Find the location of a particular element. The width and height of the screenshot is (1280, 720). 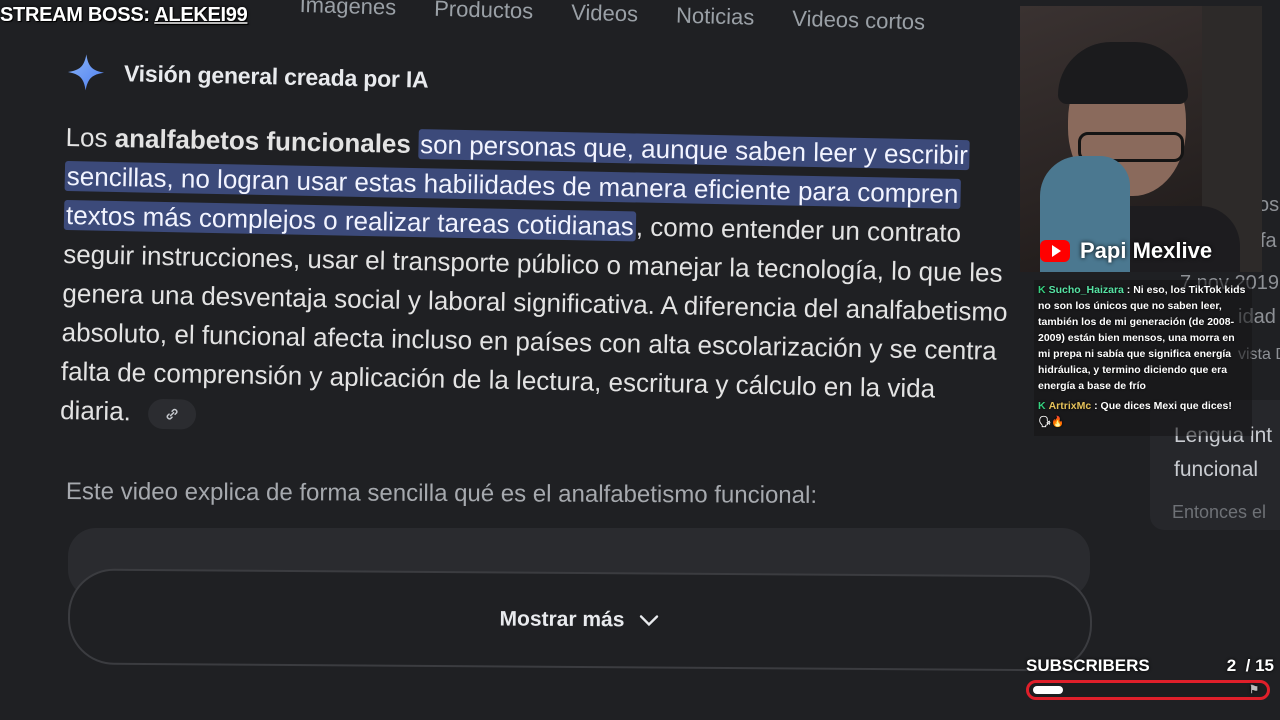

source-link-button is located at coordinates (172, 414).